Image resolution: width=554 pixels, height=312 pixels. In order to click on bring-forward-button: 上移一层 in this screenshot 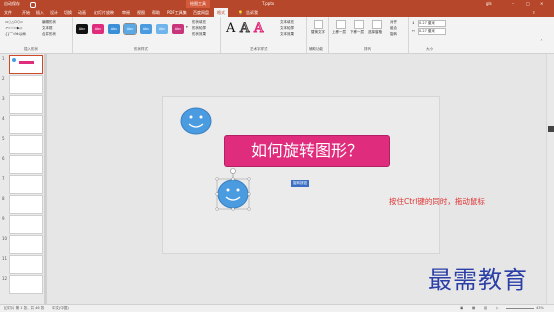, I will do `click(339, 32)`.